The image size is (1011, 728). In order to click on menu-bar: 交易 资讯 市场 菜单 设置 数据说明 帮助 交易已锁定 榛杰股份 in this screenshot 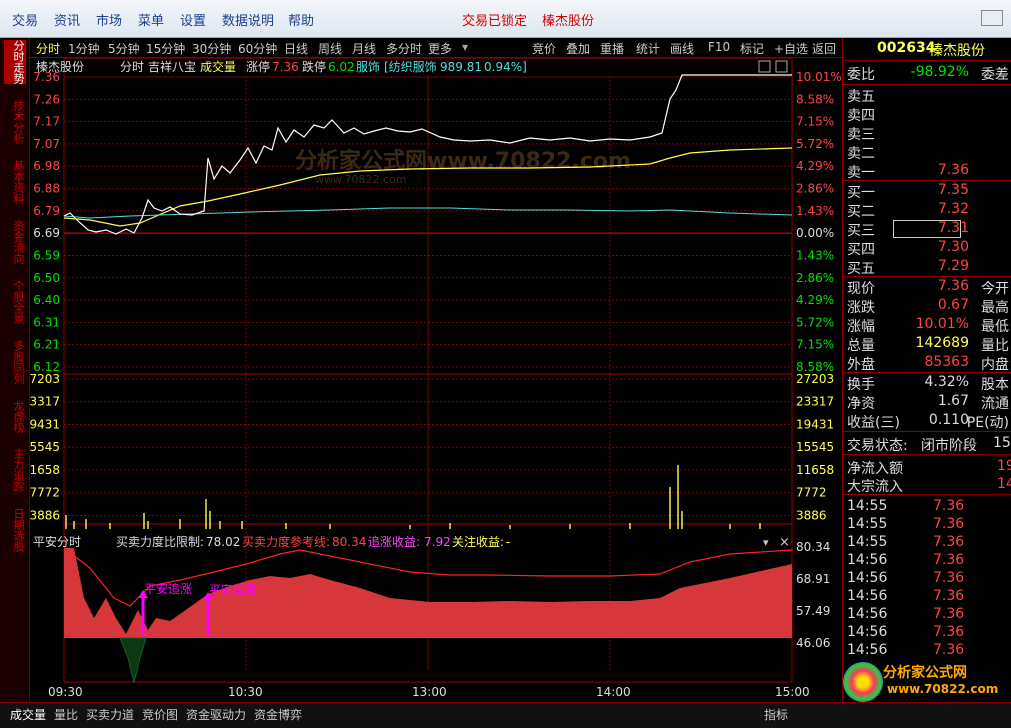, I will do `click(505, 19)`.